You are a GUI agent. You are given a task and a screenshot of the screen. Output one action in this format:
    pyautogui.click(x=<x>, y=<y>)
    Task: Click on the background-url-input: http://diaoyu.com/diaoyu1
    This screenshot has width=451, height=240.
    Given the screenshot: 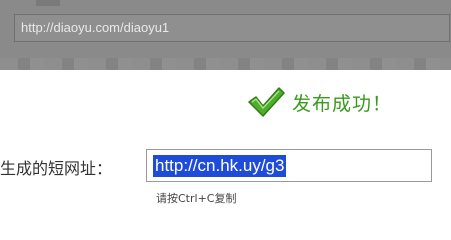 What is the action you would take?
    pyautogui.click(x=232, y=28)
    